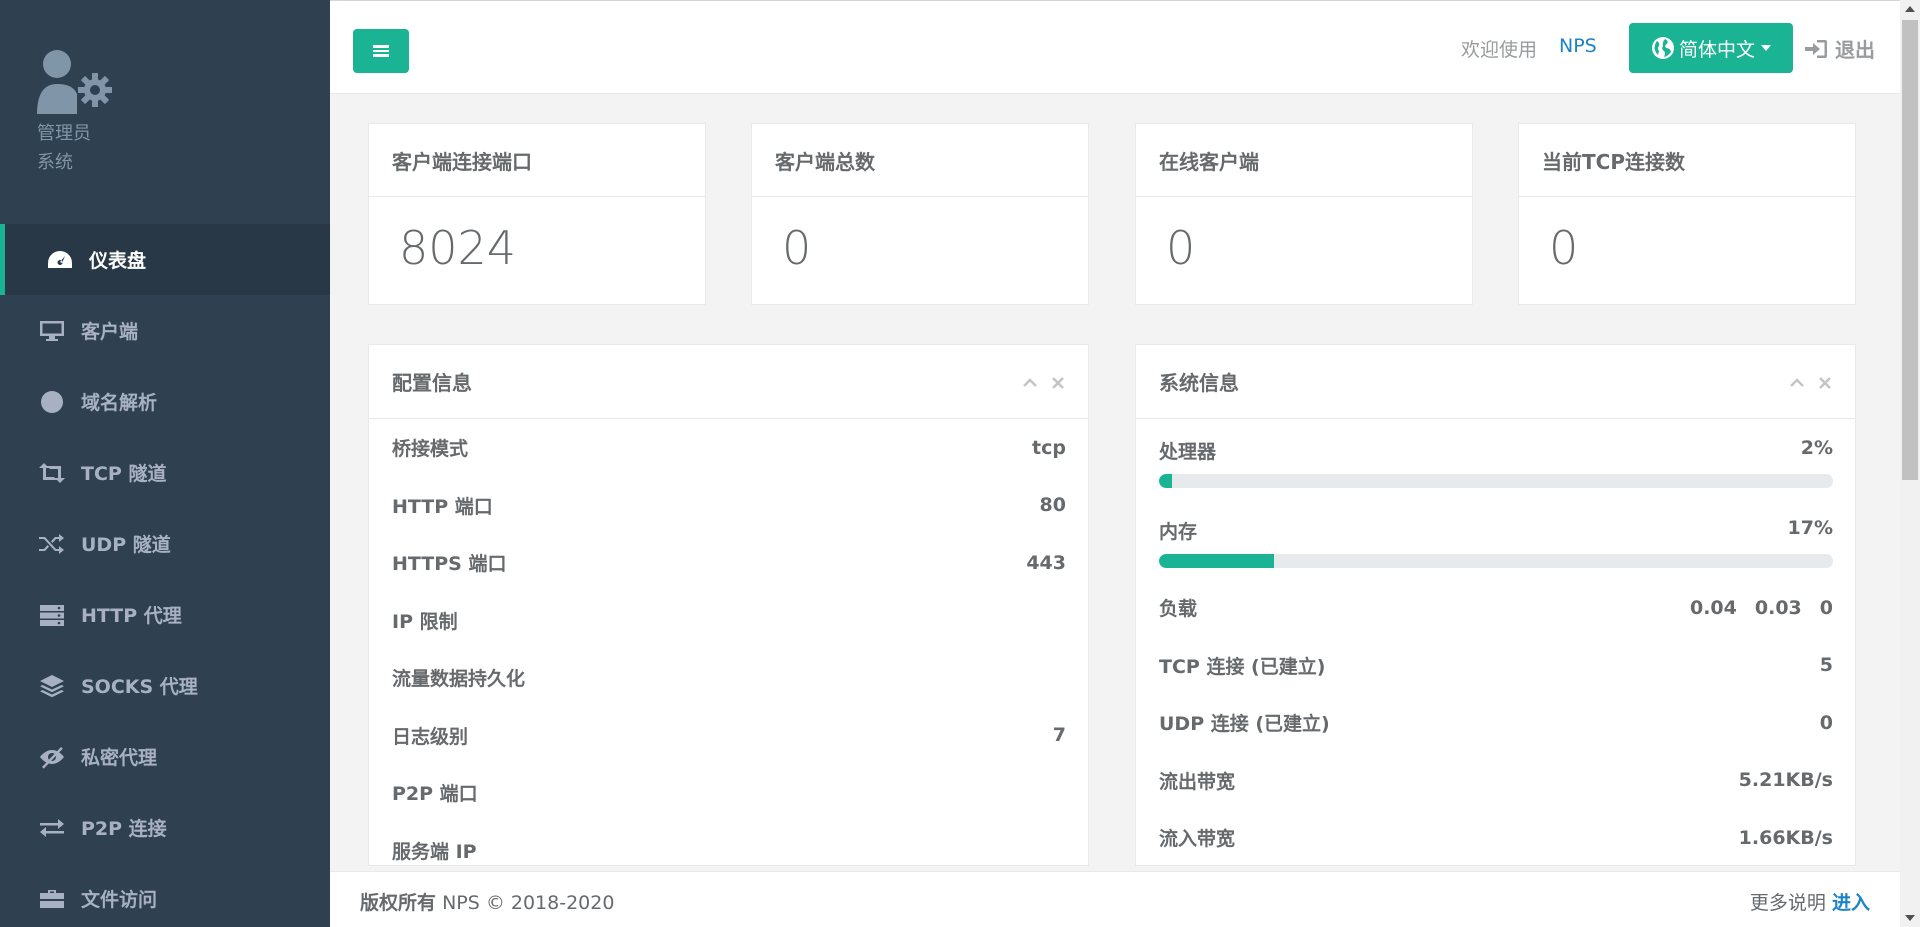 The image size is (1920, 927). Describe the element at coordinates (52, 473) in the screenshot. I see `retweet-icon` at that location.